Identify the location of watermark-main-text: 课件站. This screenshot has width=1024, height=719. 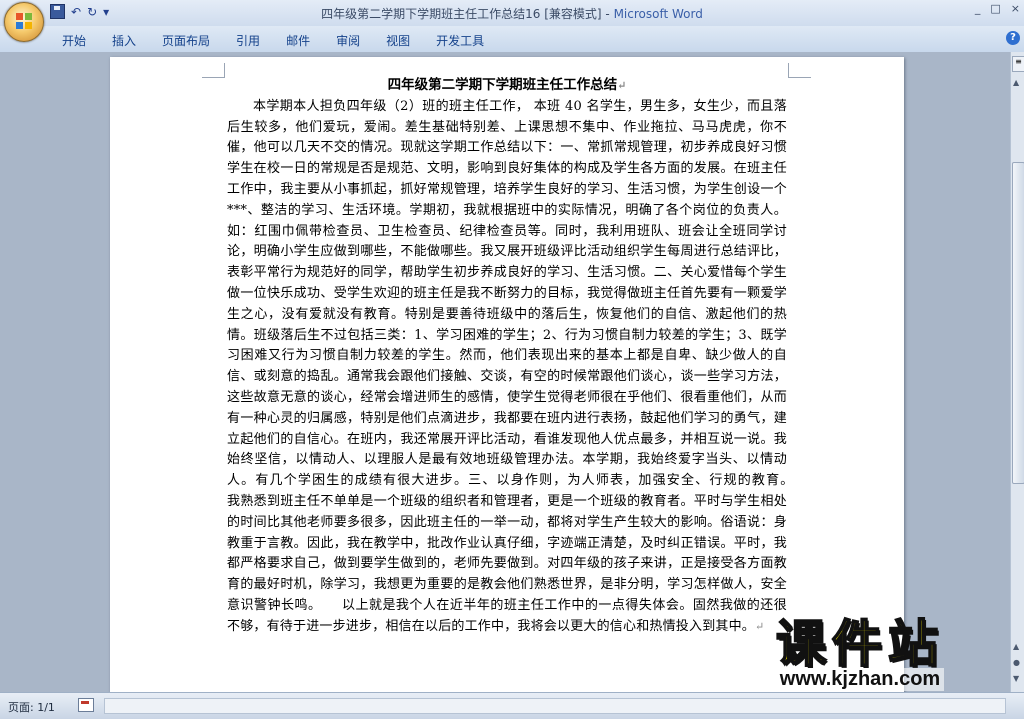
(859, 644).